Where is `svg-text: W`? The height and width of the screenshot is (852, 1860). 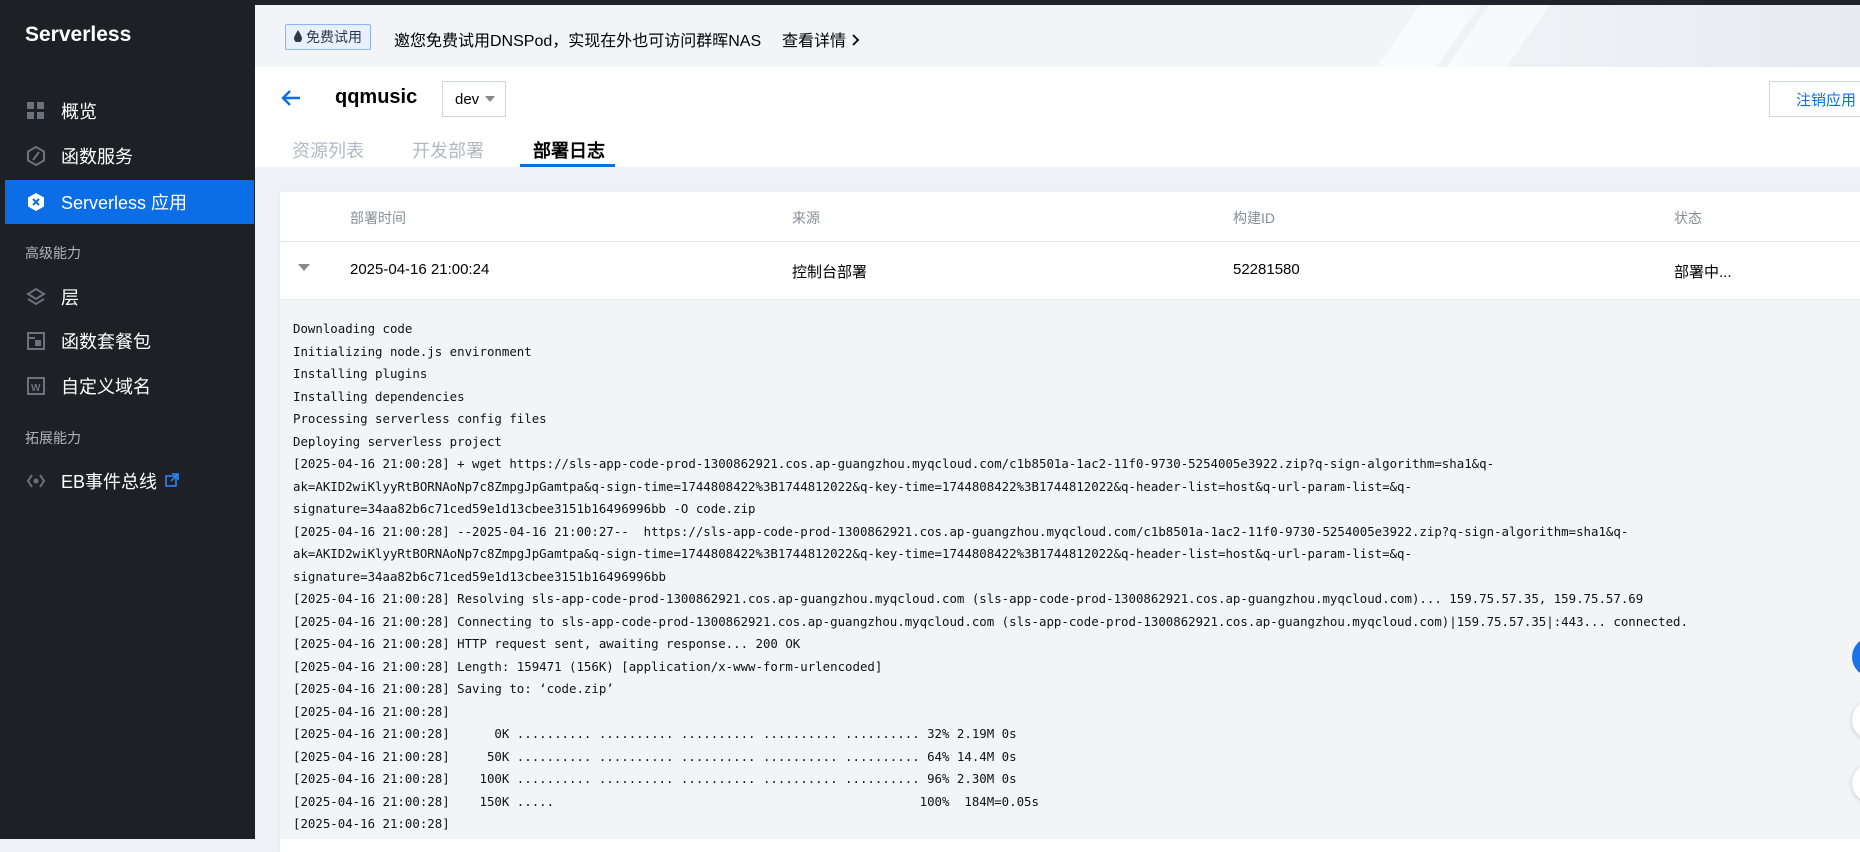
svg-text: W is located at coordinates (36, 388).